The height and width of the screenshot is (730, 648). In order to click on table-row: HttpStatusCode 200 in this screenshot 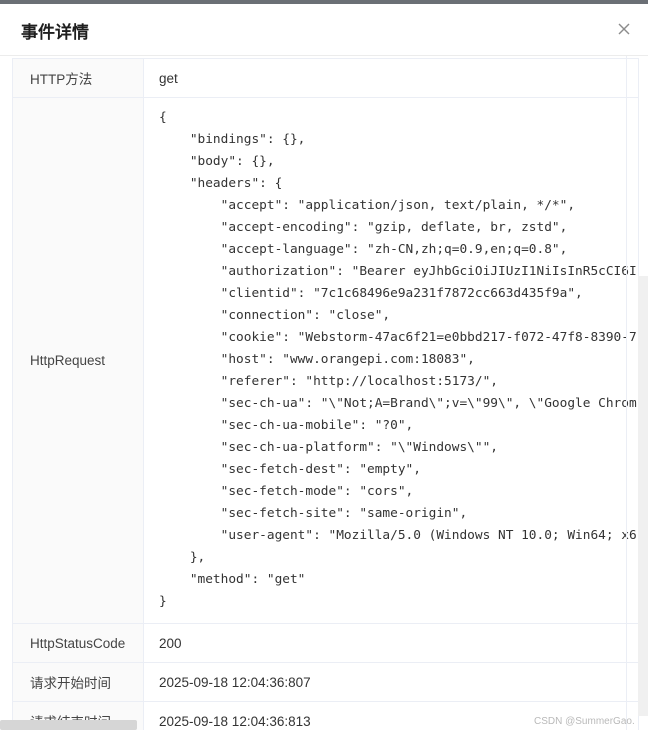, I will do `click(325, 643)`.